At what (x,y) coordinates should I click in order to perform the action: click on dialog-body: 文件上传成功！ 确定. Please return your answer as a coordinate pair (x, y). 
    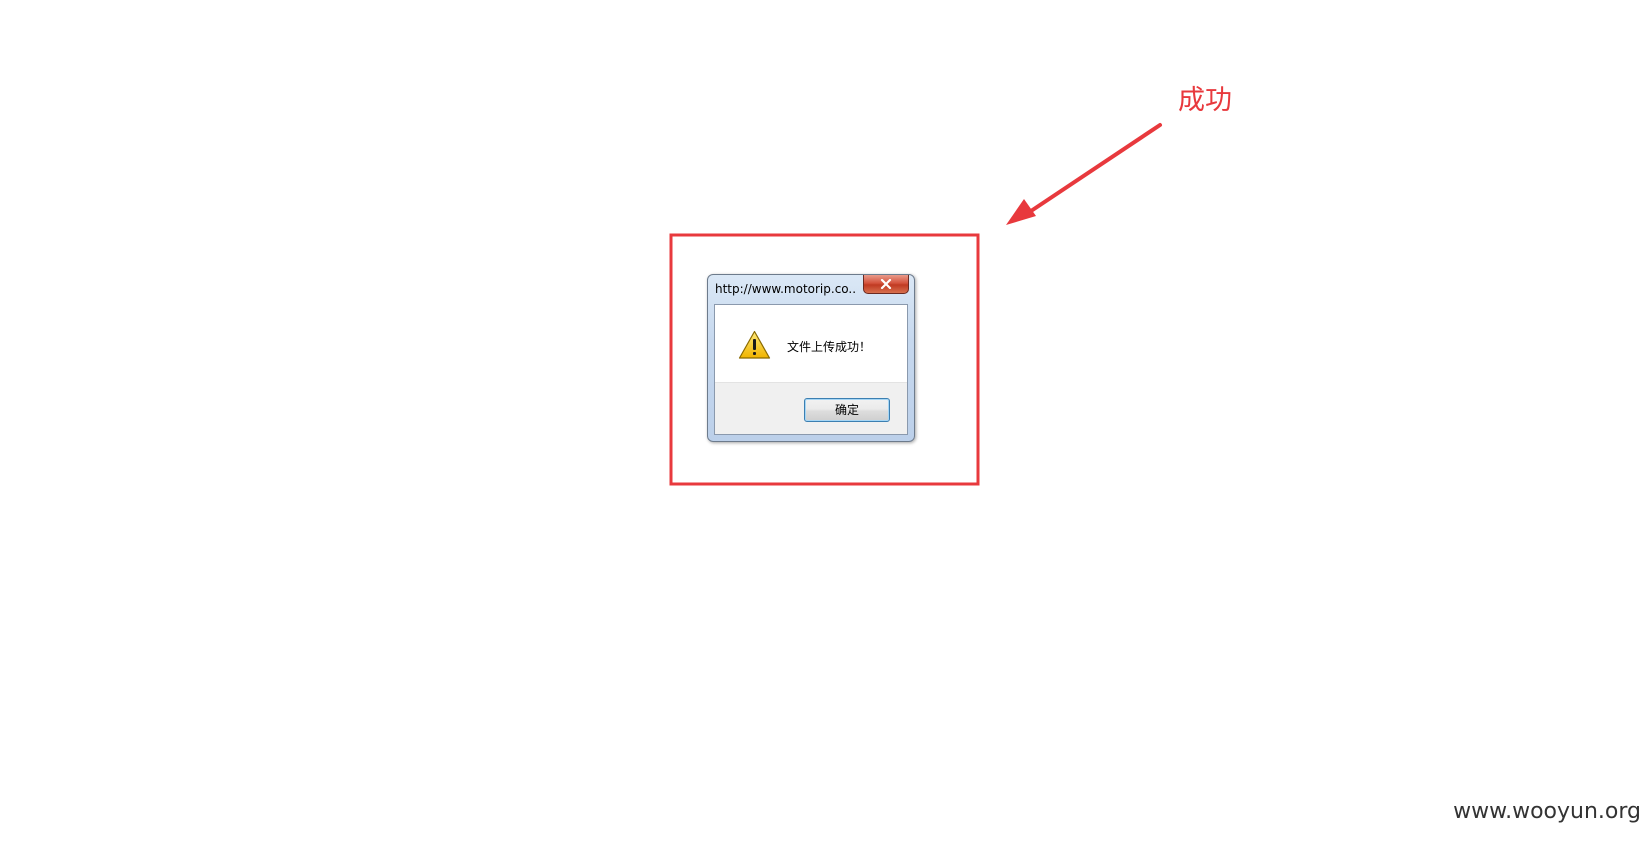
    Looking at the image, I should click on (811, 369).